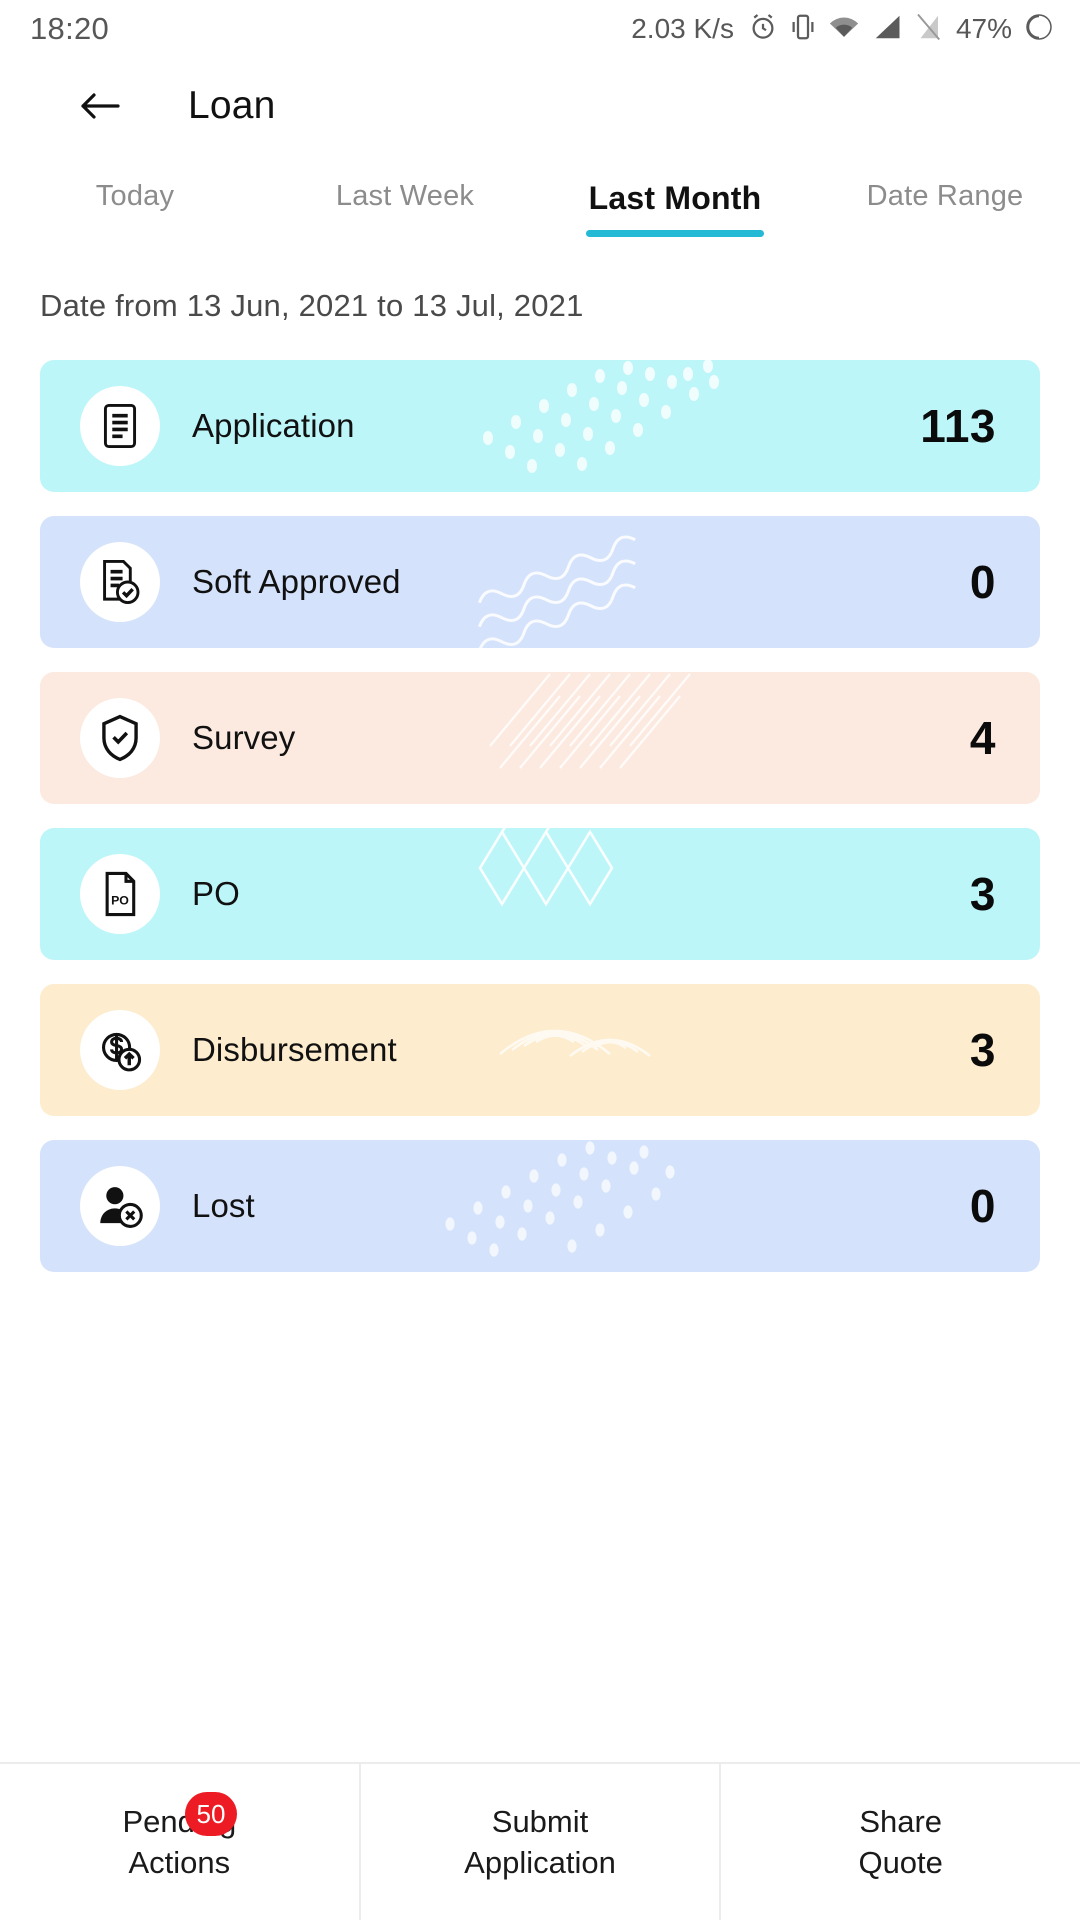 This screenshot has height=1920, width=1080. I want to click on tab-last-month: Last Month, so click(675, 204).